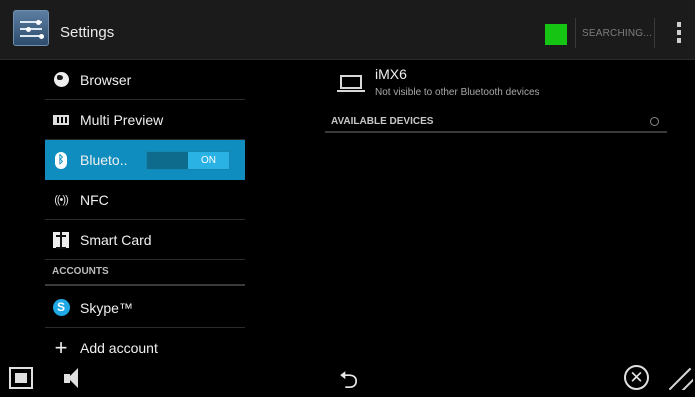 The height and width of the screenshot is (397, 695). Describe the element at coordinates (145, 308) in the screenshot. I see `sidebar-item-skype: S Skype™` at that location.